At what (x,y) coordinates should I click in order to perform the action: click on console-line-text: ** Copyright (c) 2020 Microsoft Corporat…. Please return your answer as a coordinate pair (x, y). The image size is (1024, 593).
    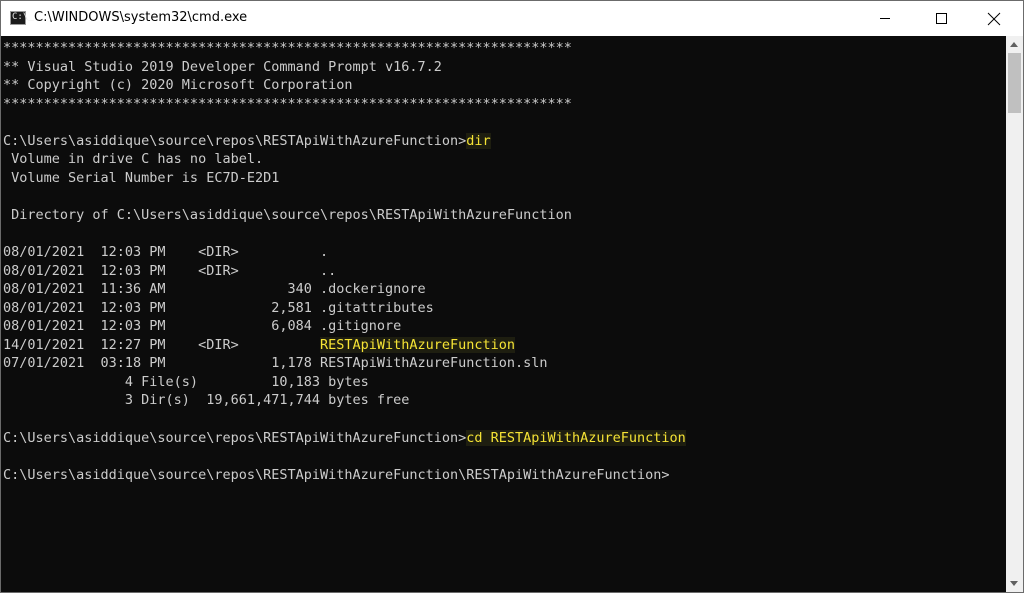
    Looking at the image, I should click on (178, 85).